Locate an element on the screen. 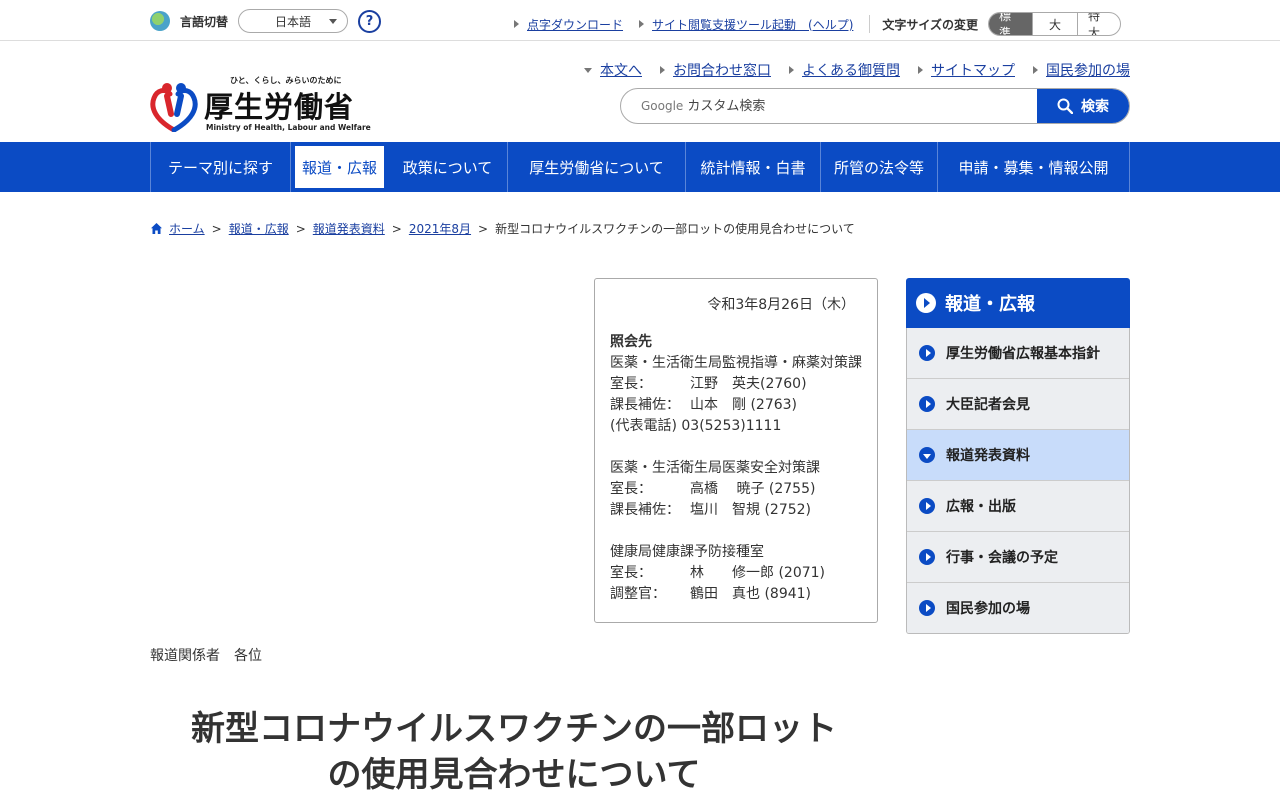 The image size is (1280, 800). contact-person: 林 修一郎 (2071) is located at coordinates (758, 573).